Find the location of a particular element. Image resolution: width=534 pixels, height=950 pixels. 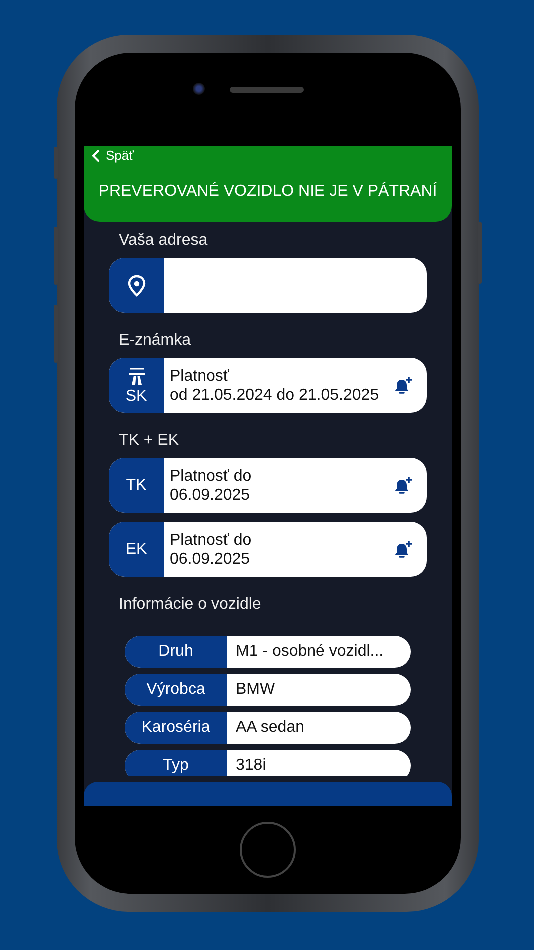

address-field is located at coordinates (268, 285).